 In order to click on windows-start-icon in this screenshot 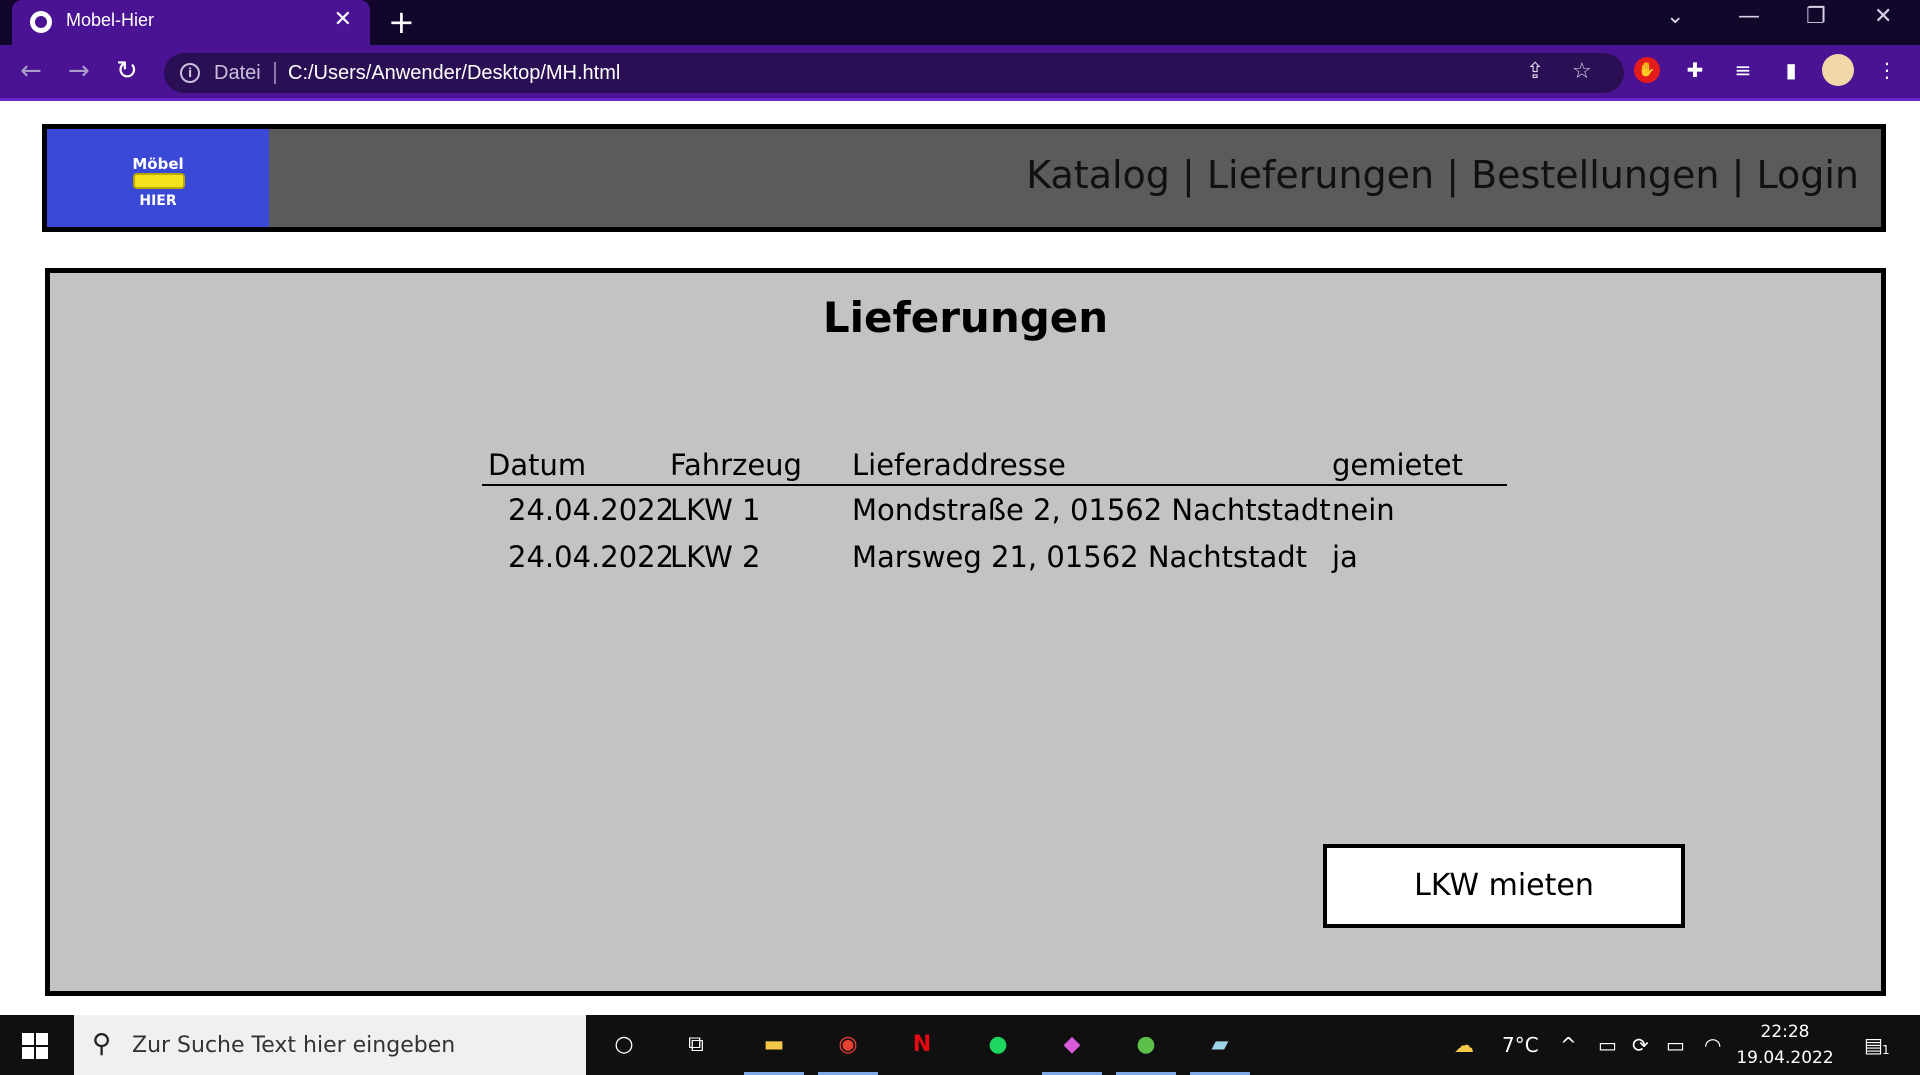, I will do `click(35, 1046)`.